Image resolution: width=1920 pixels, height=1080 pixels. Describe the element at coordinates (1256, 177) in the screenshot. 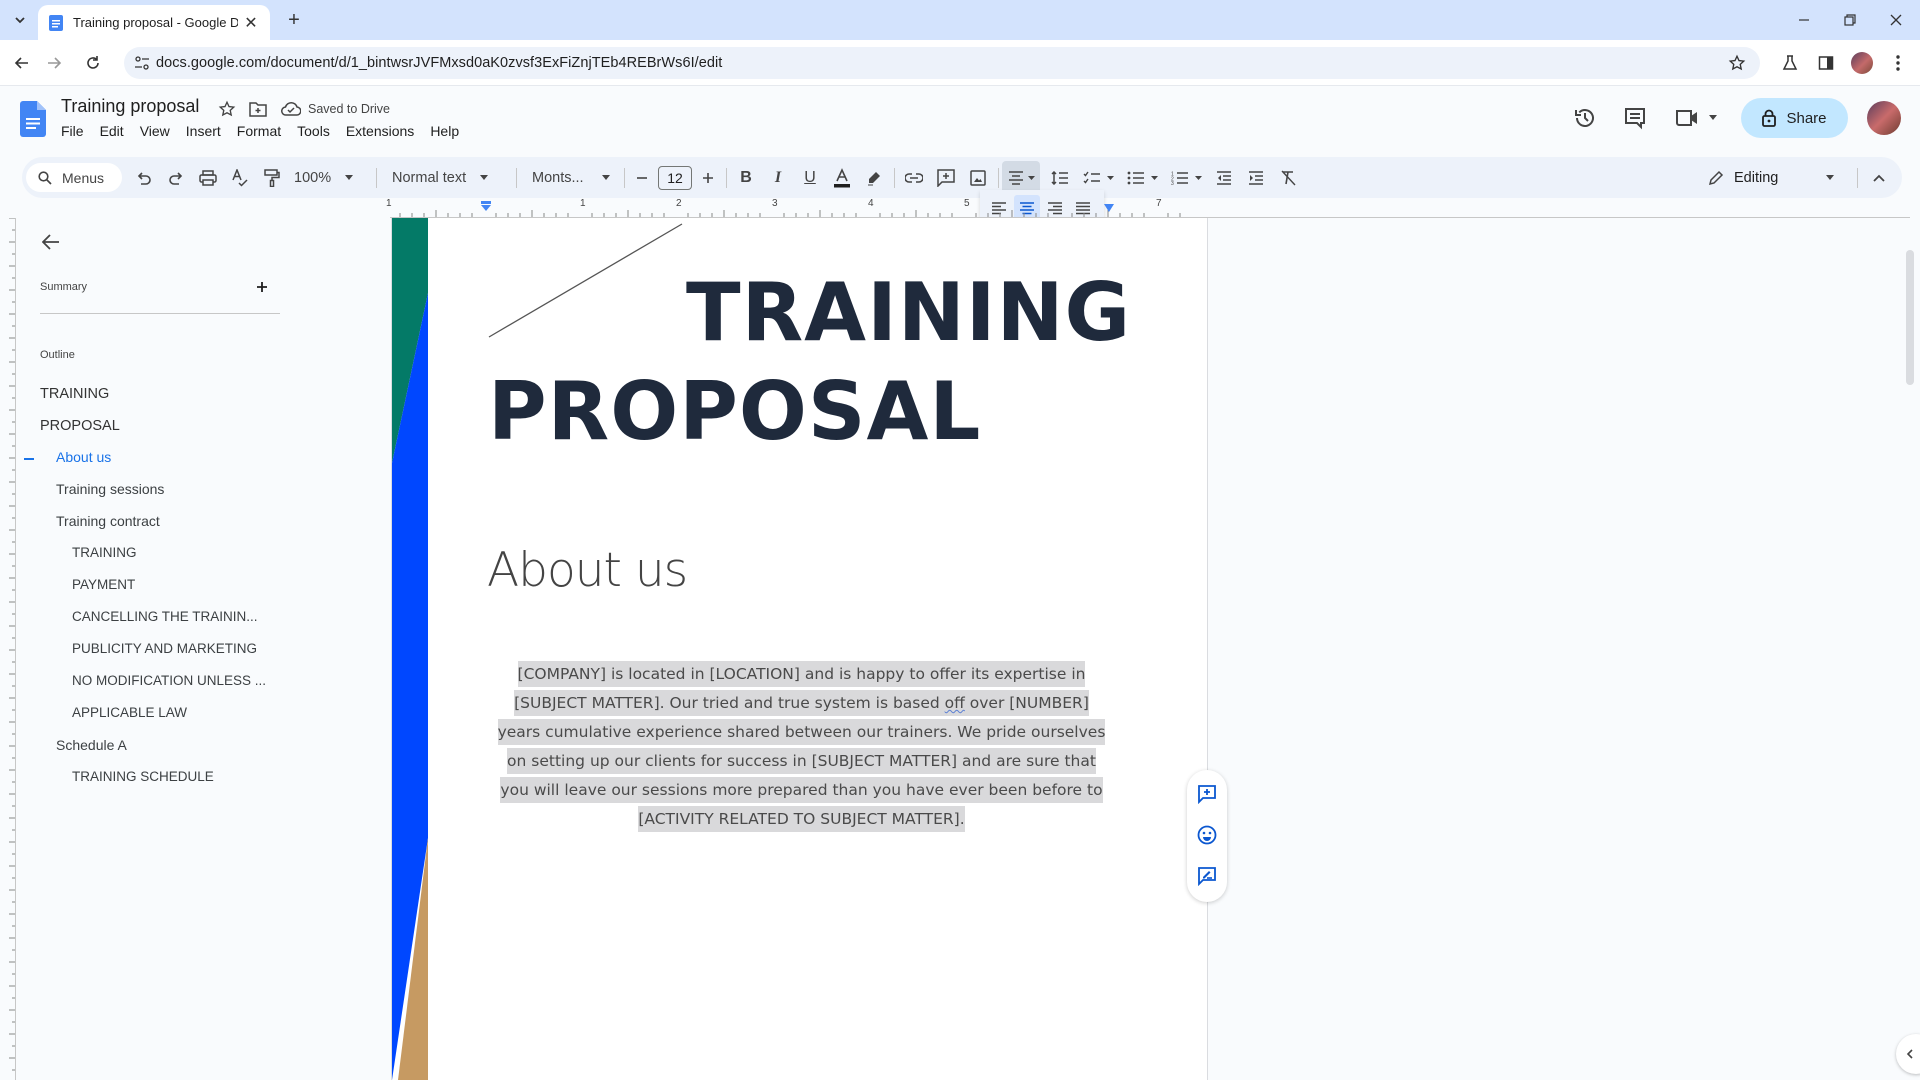

I see `increase-indent-button` at that location.